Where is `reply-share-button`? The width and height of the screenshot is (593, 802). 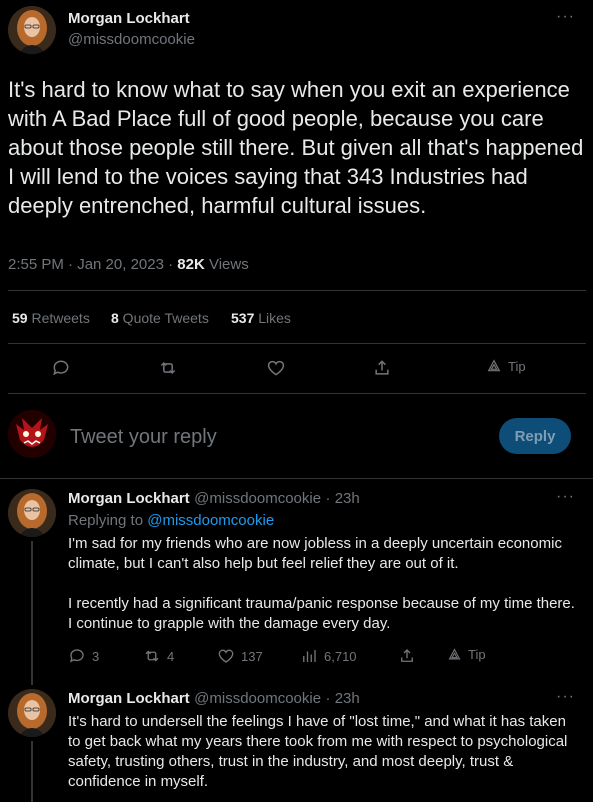
reply-share-button is located at coordinates (407, 656).